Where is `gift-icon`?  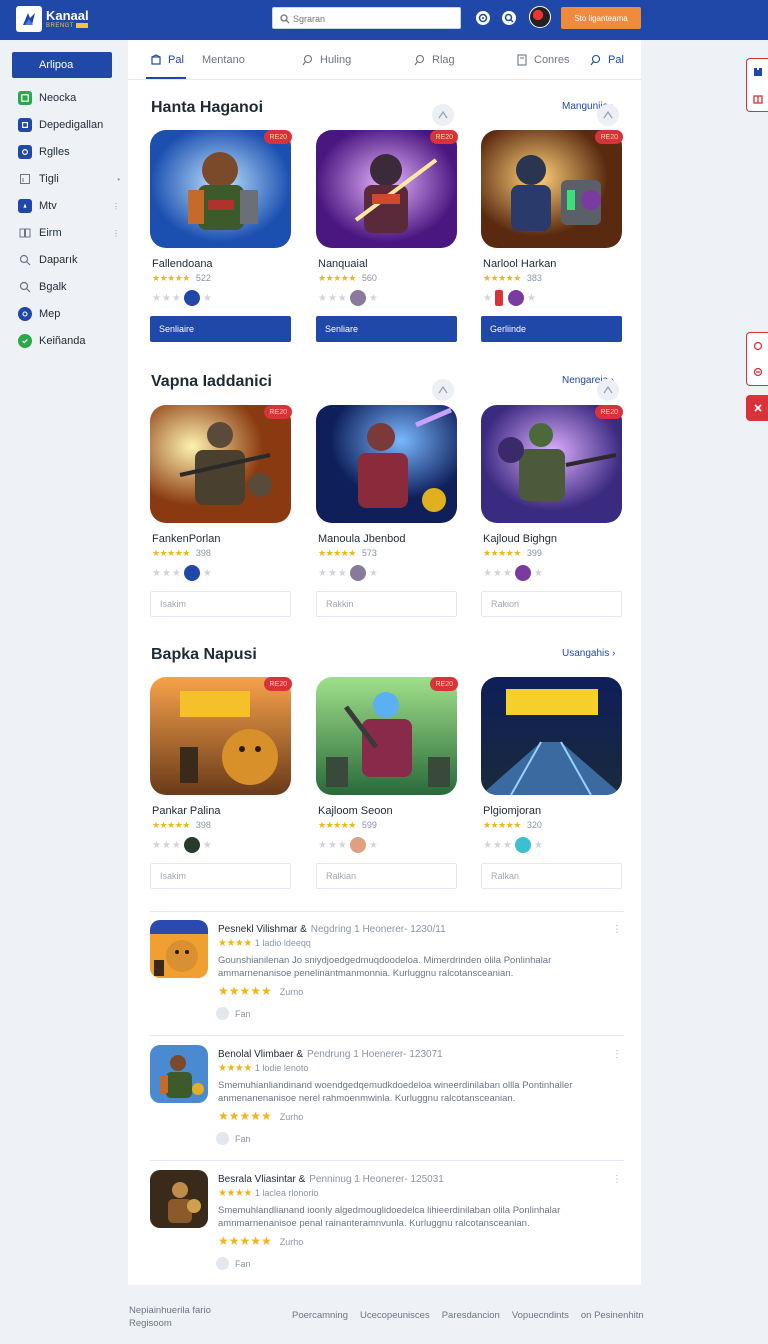
gift-icon is located at coordinates (758, 98).